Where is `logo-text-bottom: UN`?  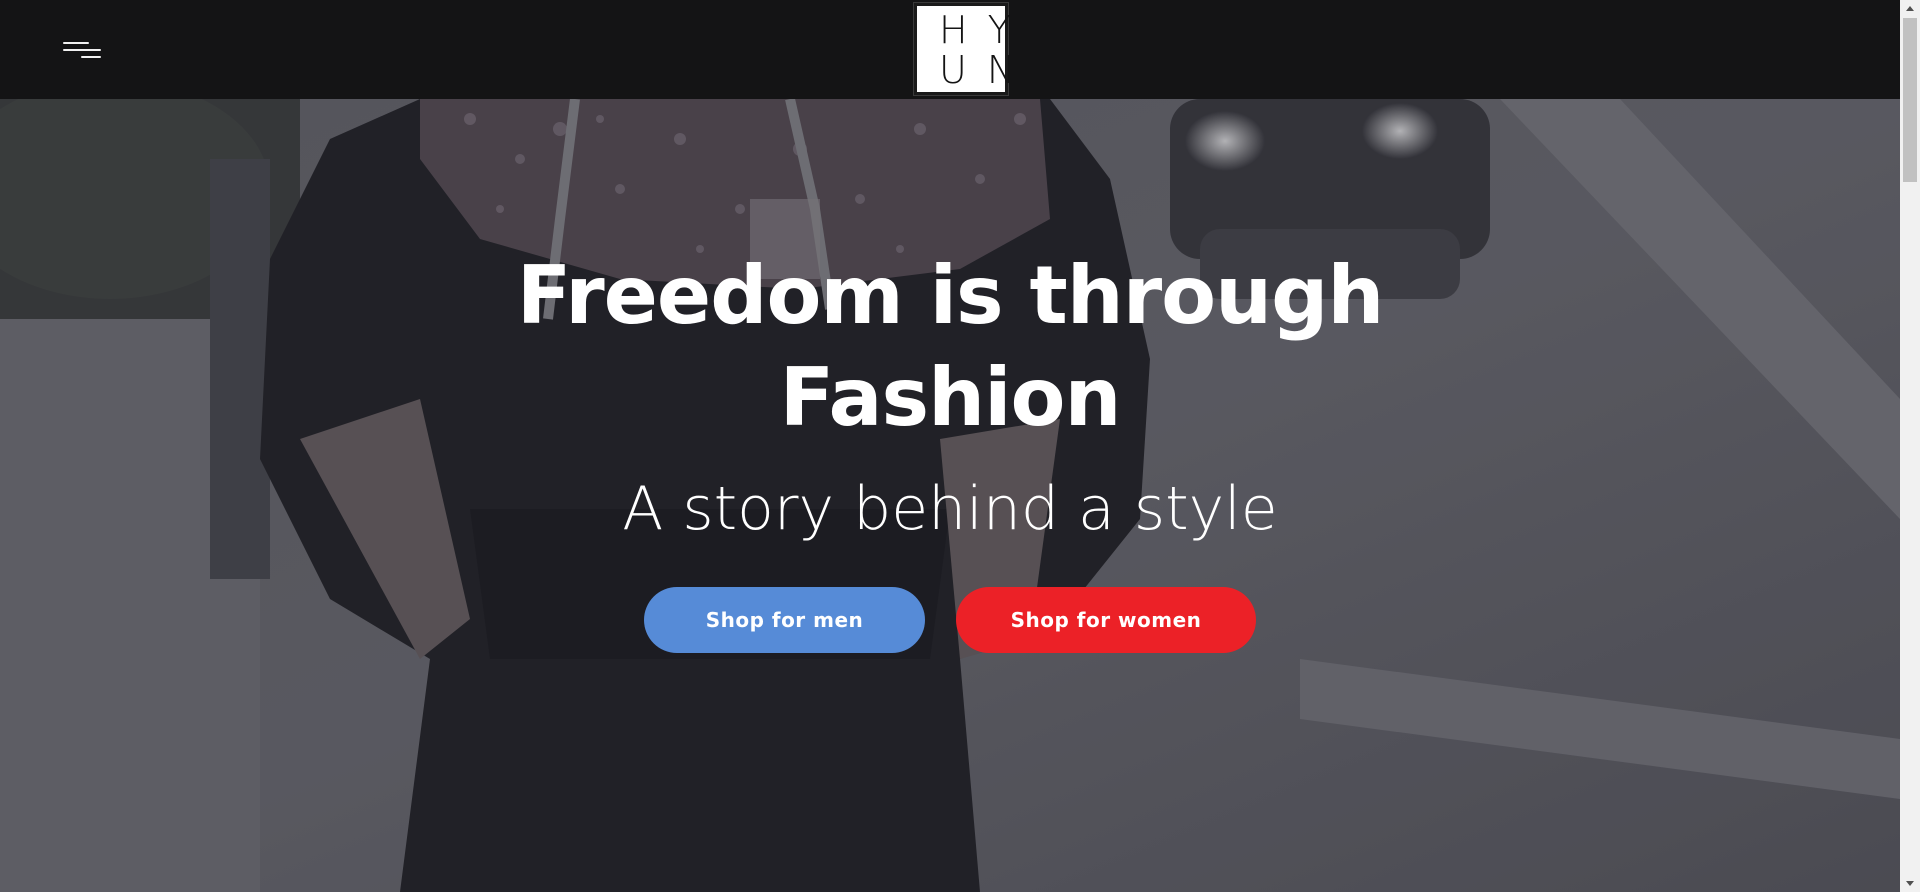 logo-text-bottom: UN is located at coordinates (987, 70).